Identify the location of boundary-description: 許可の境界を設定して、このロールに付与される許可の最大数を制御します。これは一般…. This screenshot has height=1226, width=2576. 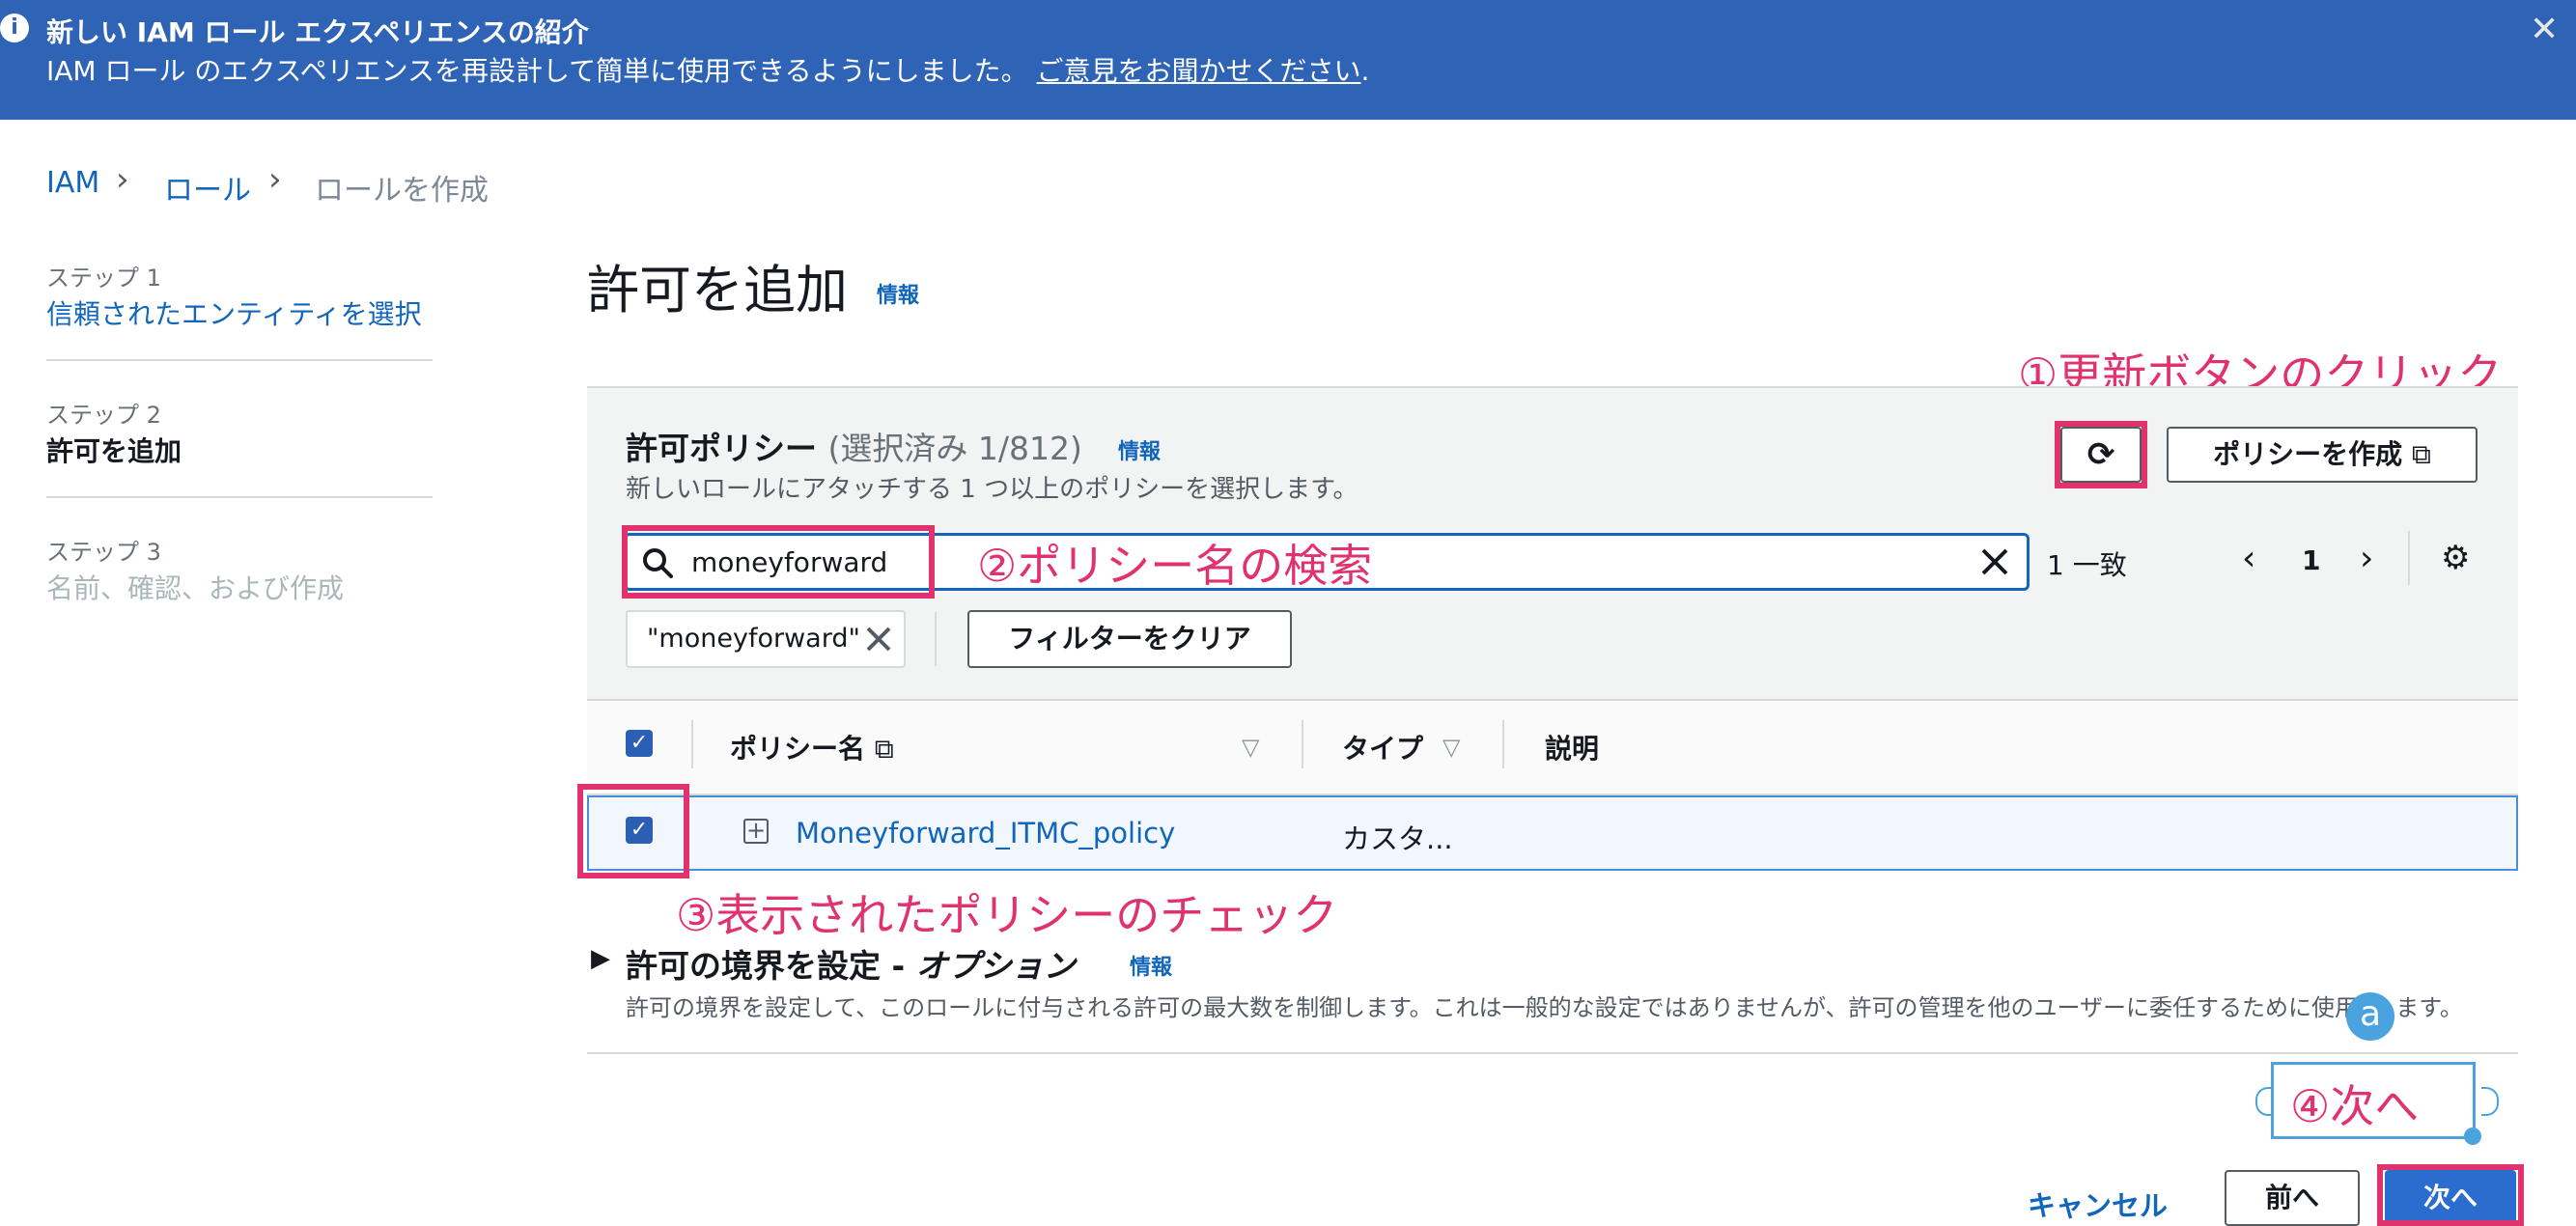
(1545, 1007).